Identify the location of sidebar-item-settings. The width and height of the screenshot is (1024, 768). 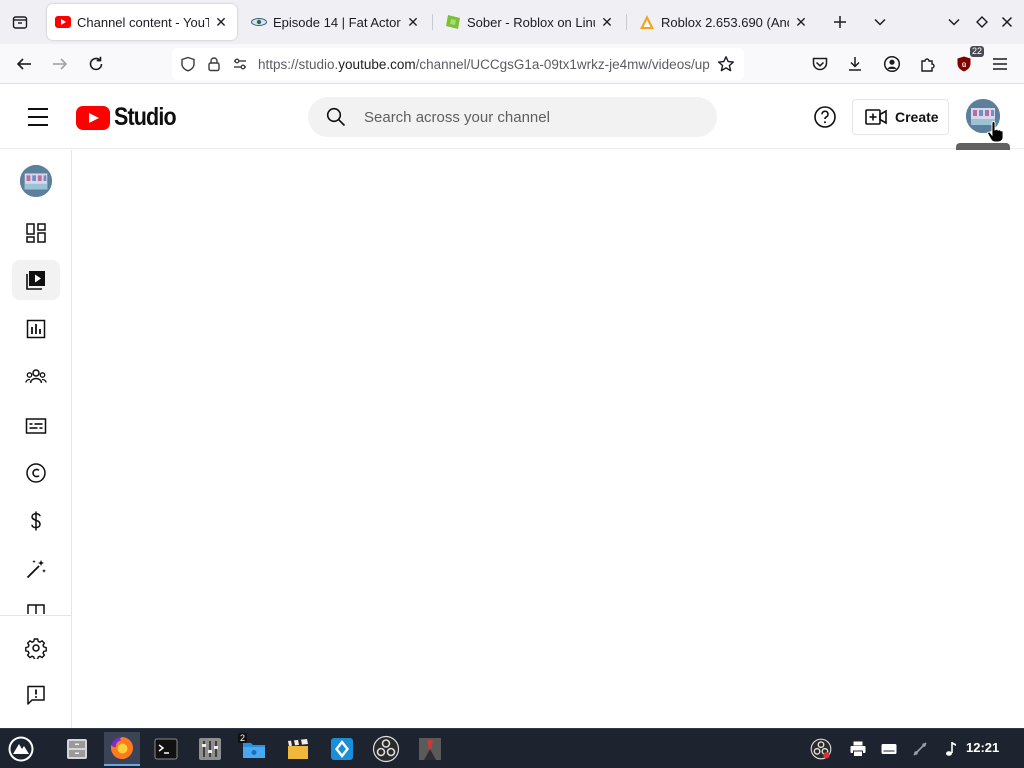
(36, 648).